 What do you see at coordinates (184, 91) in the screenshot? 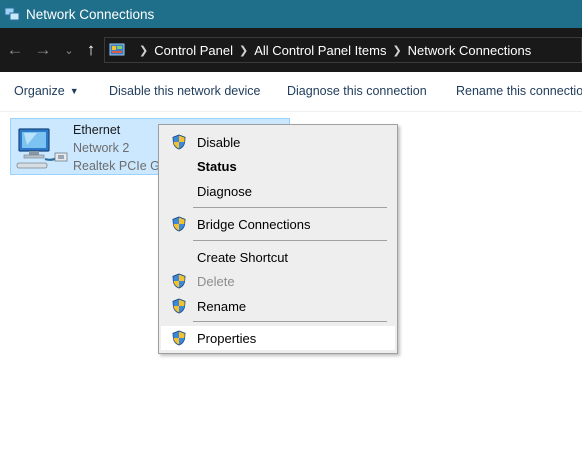
I see `disable-device-button: Disable this network device` at bounding box center [184, 91].